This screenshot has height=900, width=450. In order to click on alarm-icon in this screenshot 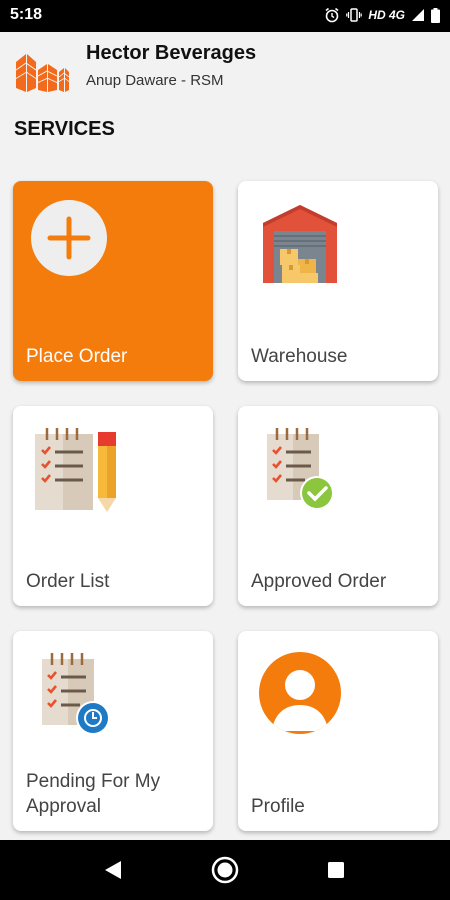, I will do `click(332, 15)`.